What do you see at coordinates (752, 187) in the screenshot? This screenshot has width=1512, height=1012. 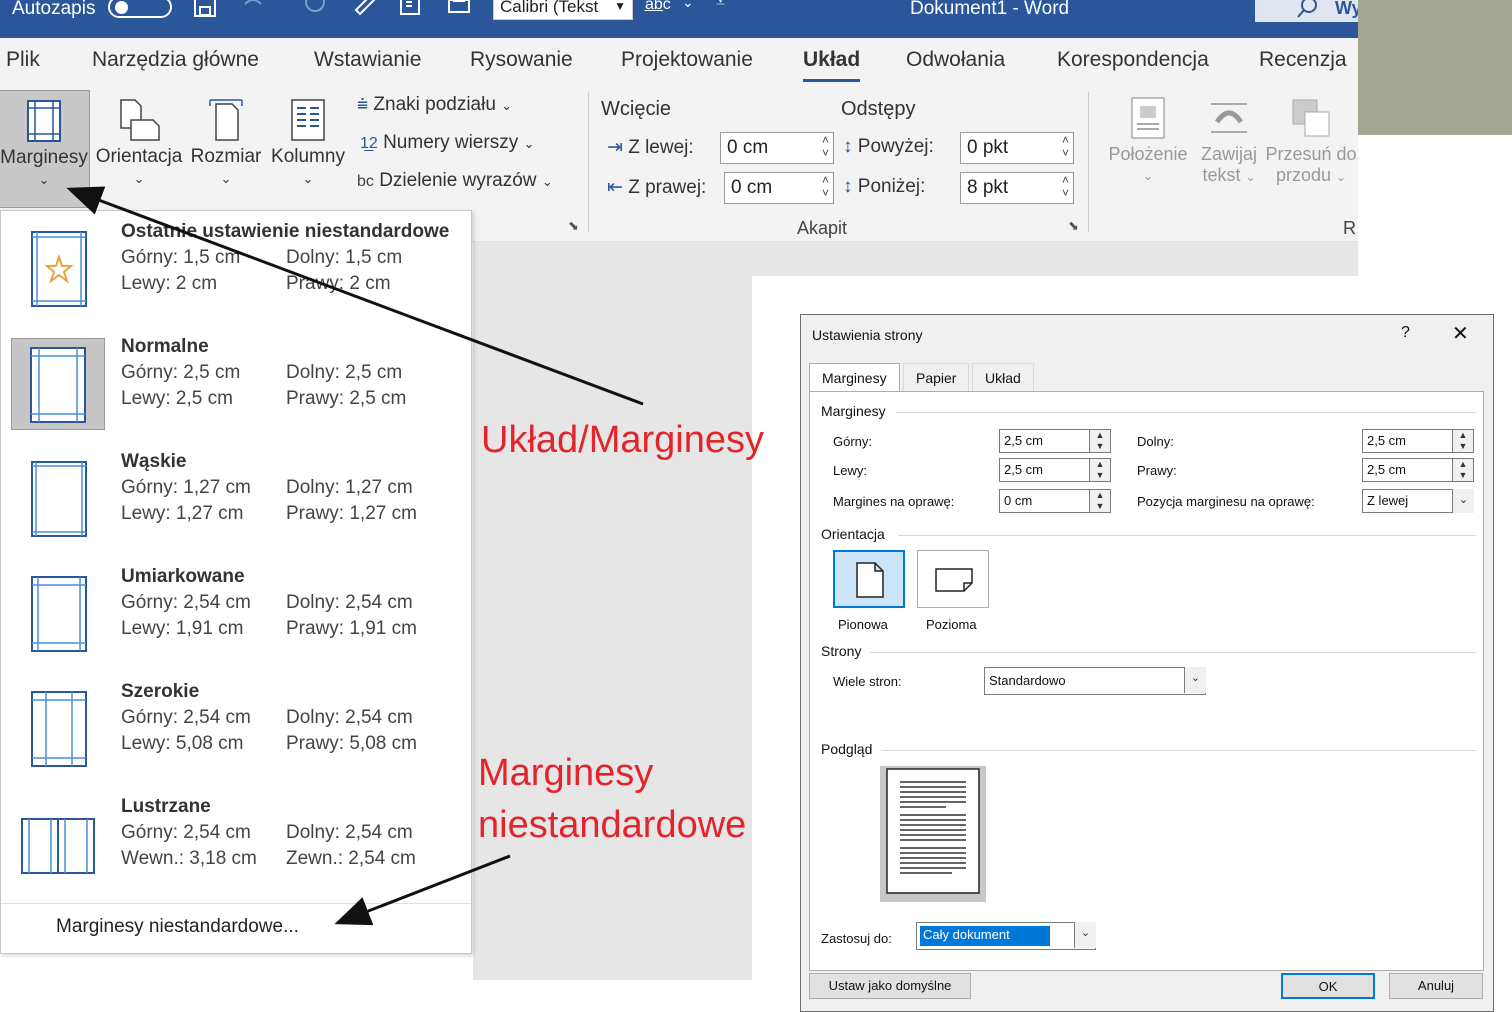 I see `indent-right-value: 0 cm` at bounding box center [752, 187].